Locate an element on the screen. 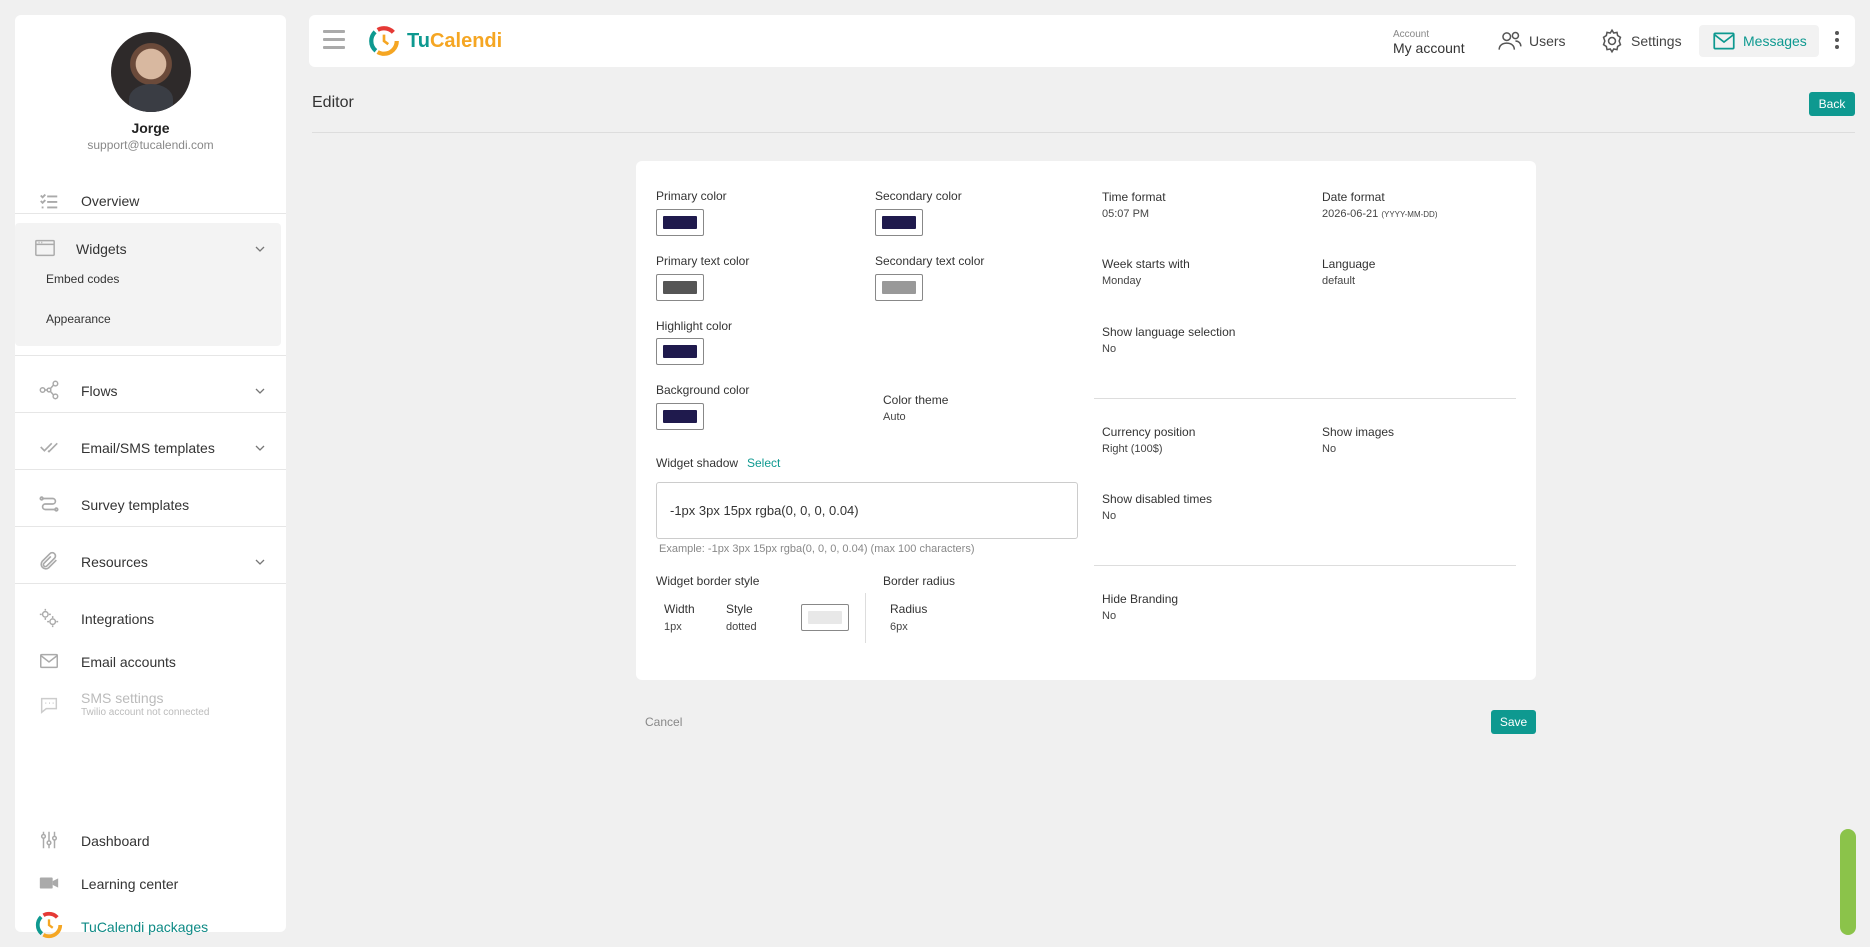  sidebar-item-label: Resources is located at coordinates (114, 562).